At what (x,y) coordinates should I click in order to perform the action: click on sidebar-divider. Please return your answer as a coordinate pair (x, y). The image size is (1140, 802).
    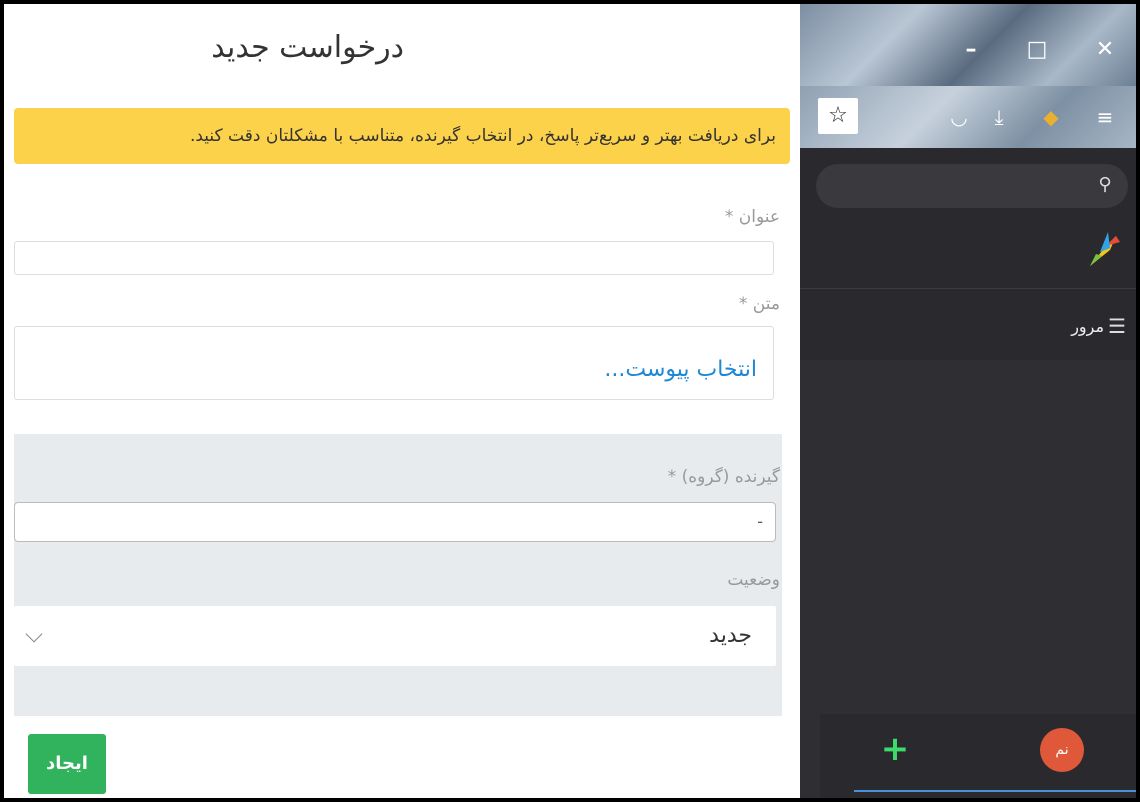
    Looking at the image, I should click on (968, 288).